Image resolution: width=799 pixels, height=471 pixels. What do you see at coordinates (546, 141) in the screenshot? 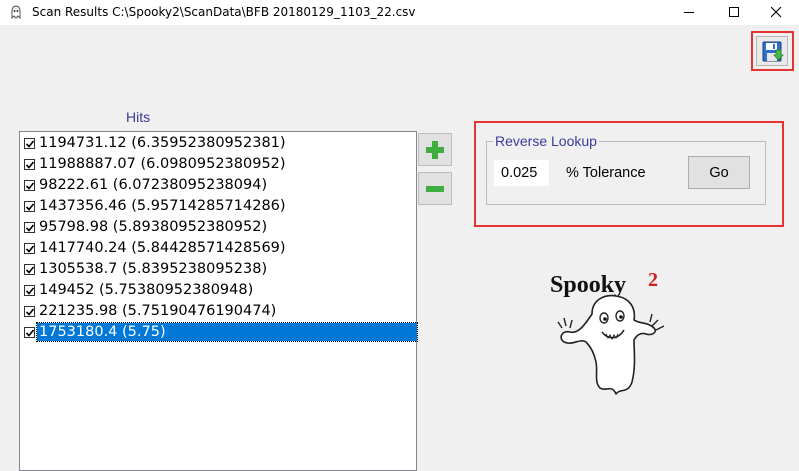
I see `reverse-lookup-title: Reverse Lookup` at bounding box center [546, 141].